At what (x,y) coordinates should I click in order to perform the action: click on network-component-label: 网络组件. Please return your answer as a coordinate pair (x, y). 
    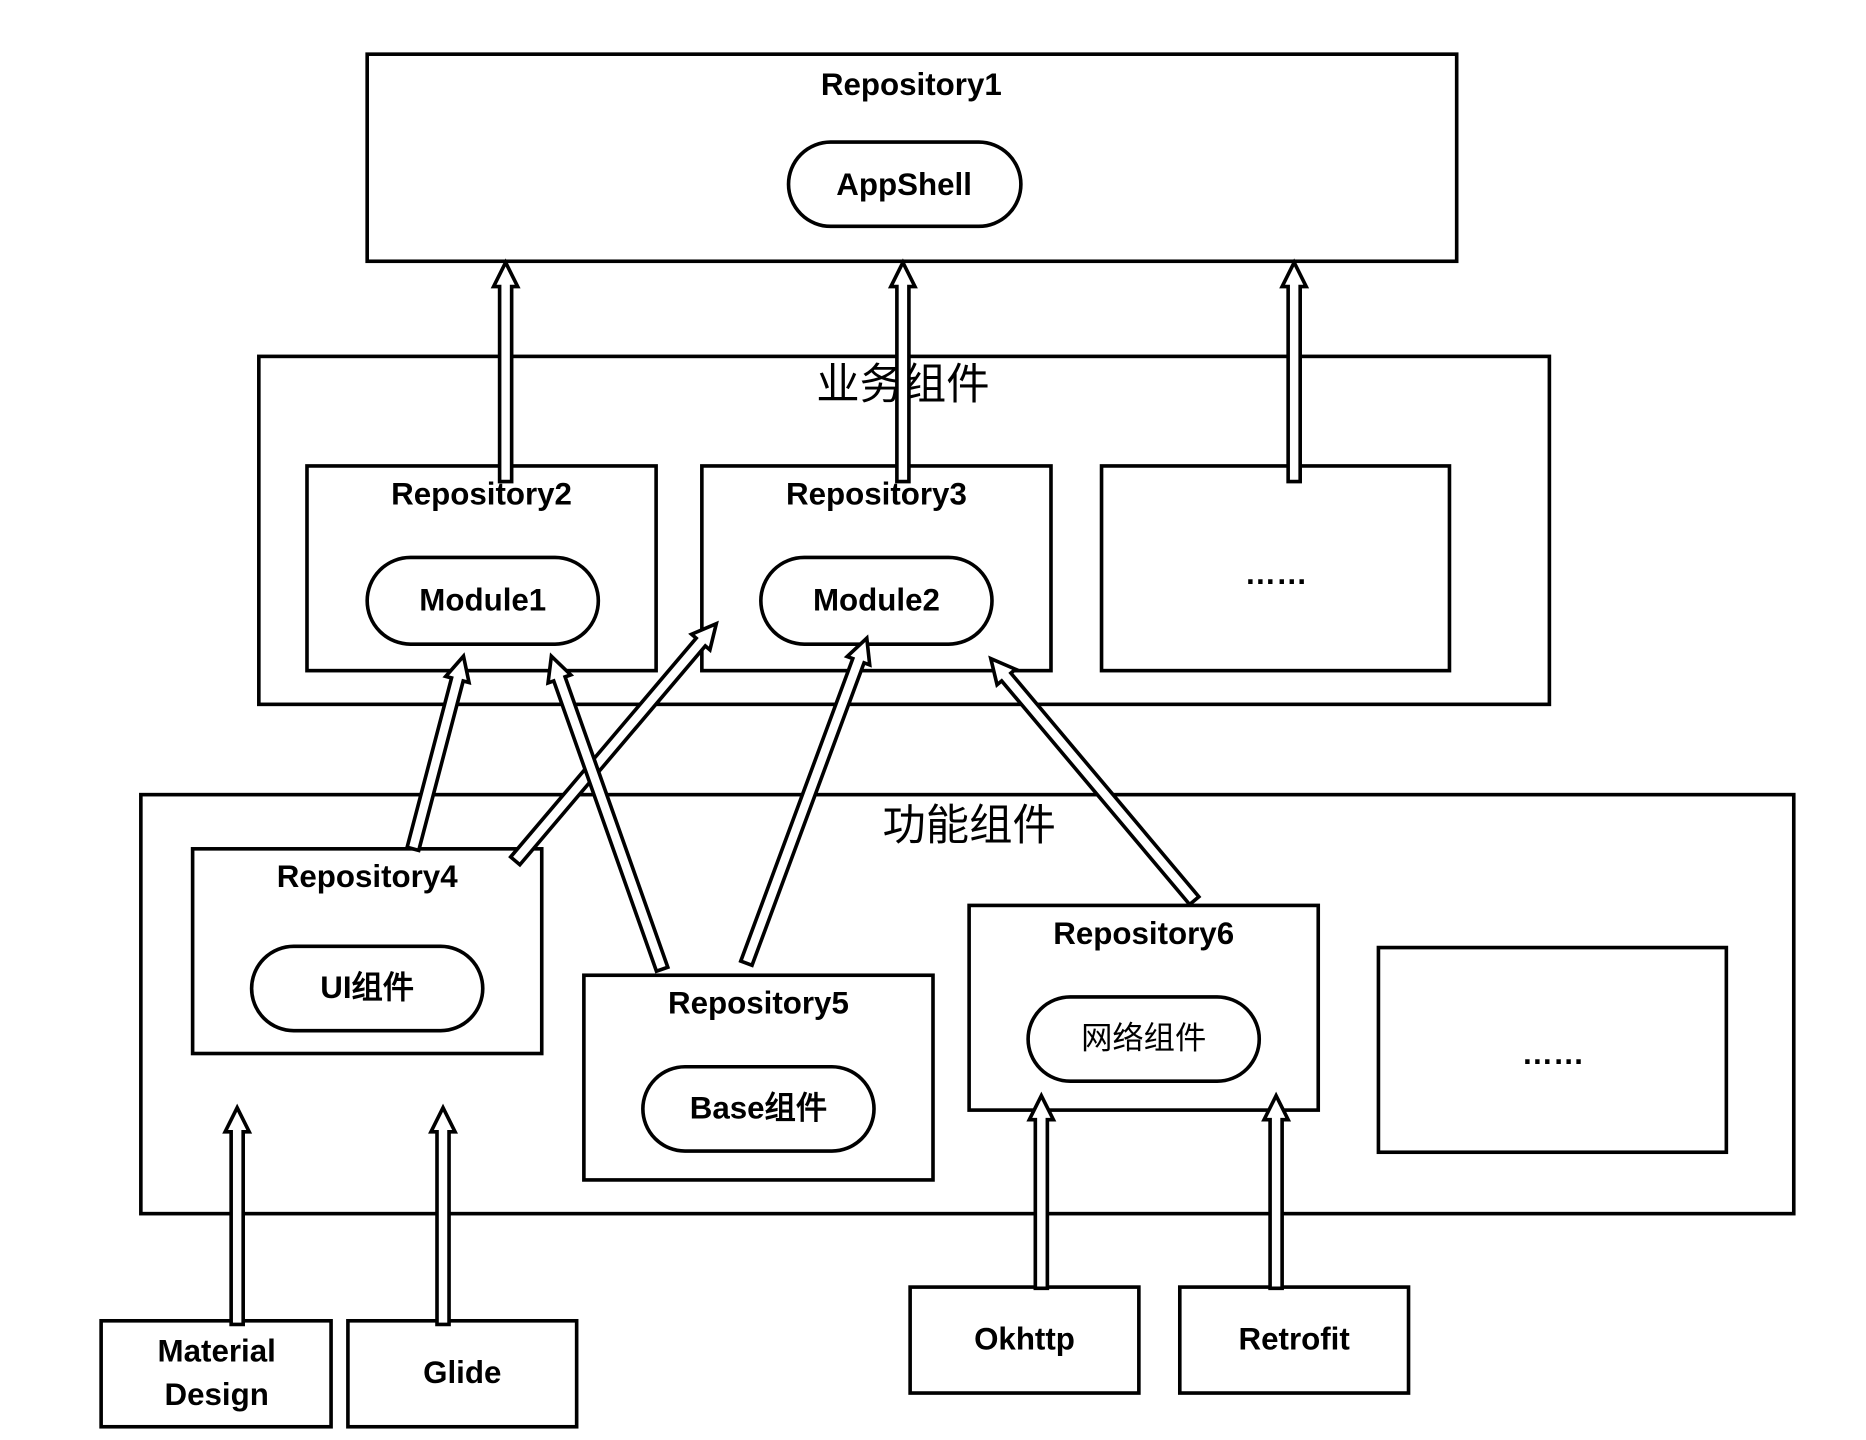
    Looking at the image, I should click on (1143, 1038).